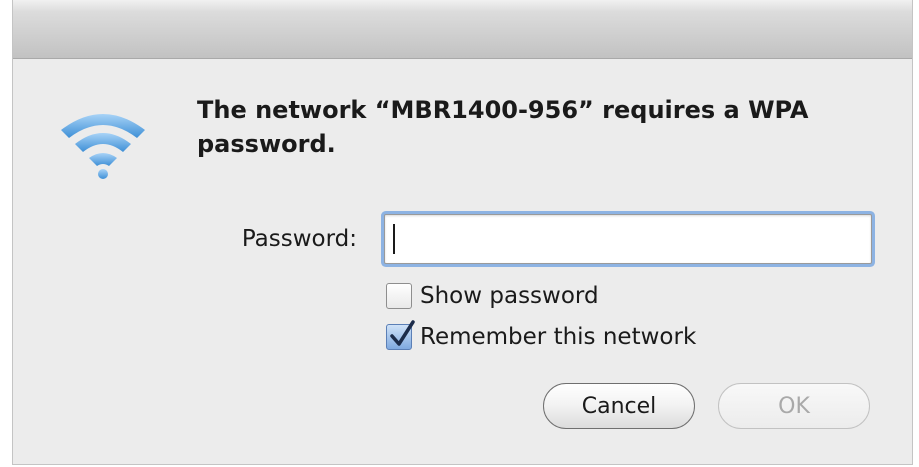  Describe the element at coordinates (394, 239) in the screenshot. I see `text-caret` at that location.